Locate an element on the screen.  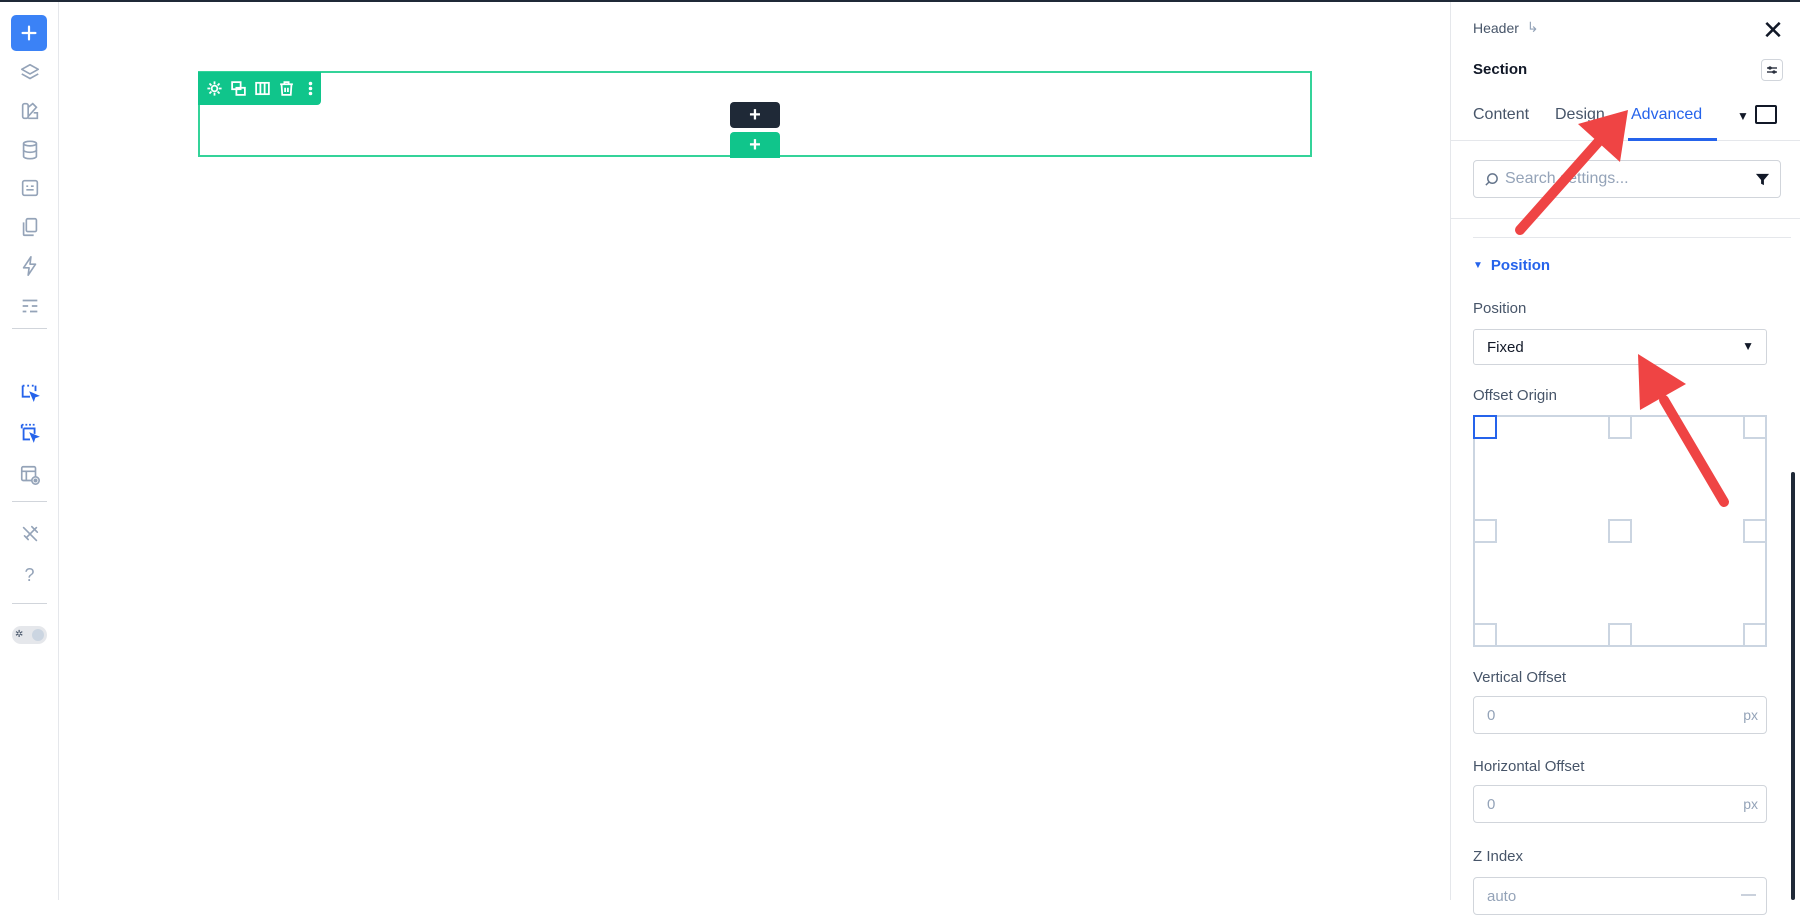
position-label: Position is located at coordinates (1500, 308).